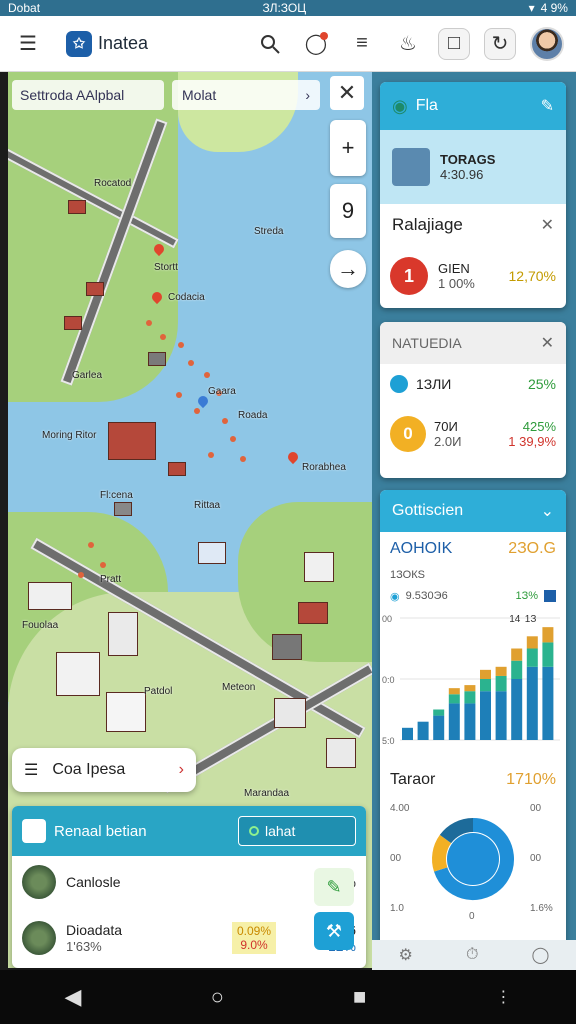 Image resolution: width=576 pixels, height=1024 pixels. Describe the element at coordinates (541, 955) in the screenshot. I see `chat-icon: ◯` at that location.